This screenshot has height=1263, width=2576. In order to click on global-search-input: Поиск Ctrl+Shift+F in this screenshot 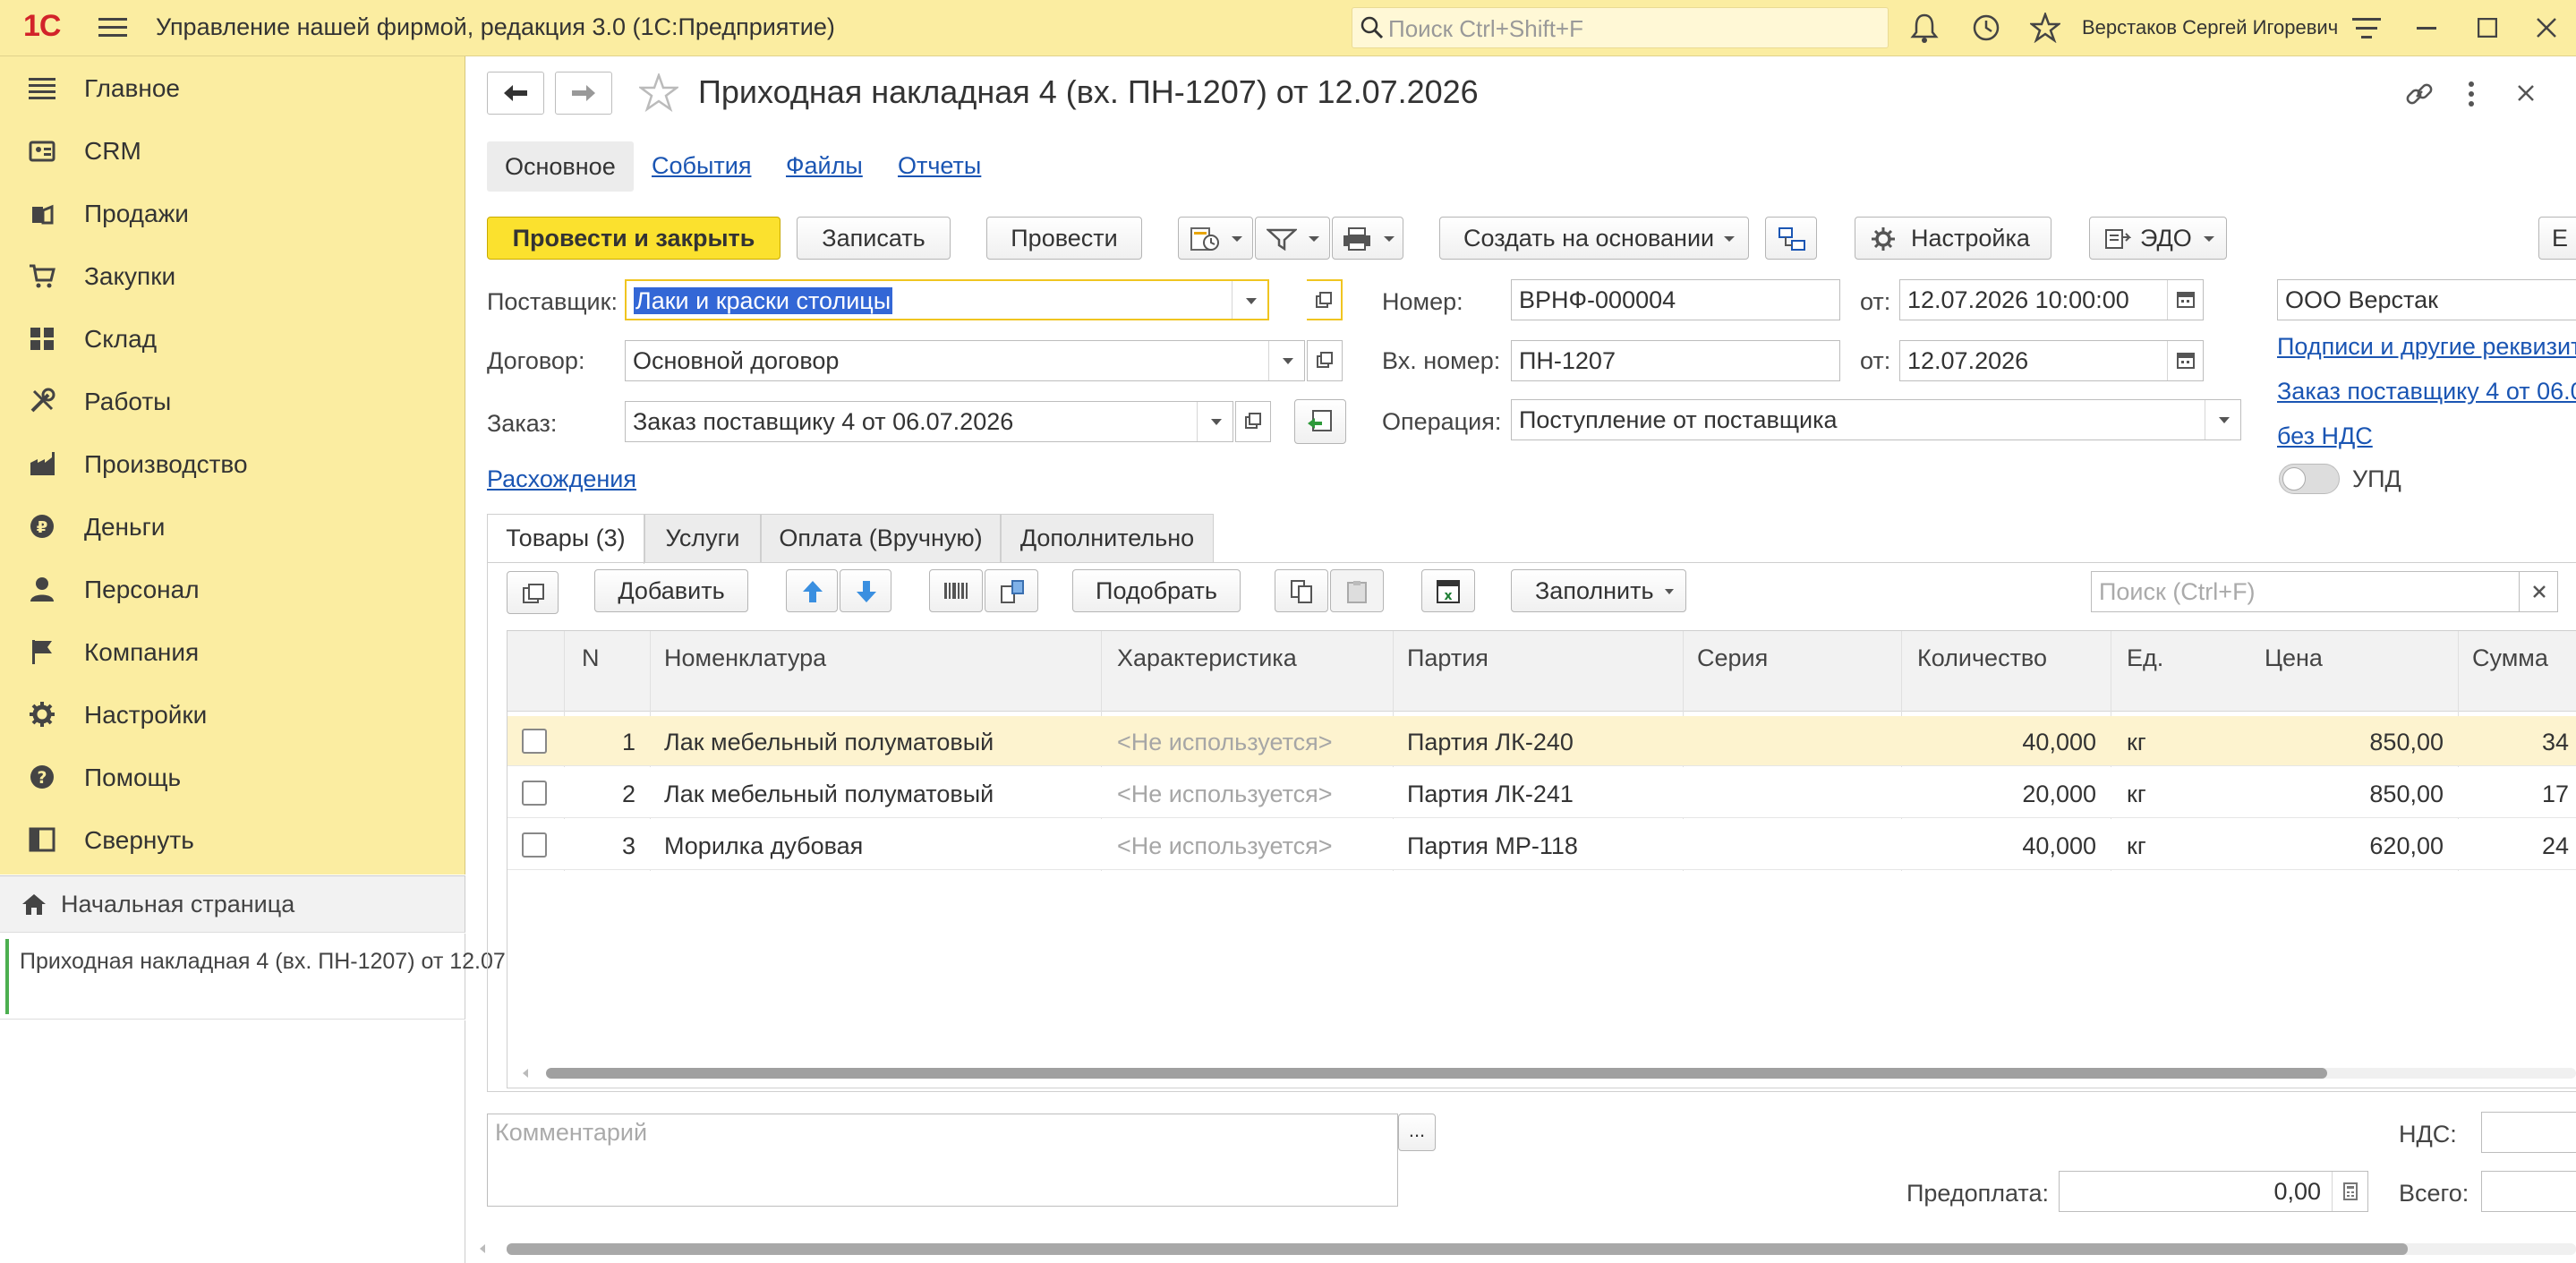, I will do `click(1620, 28)`.